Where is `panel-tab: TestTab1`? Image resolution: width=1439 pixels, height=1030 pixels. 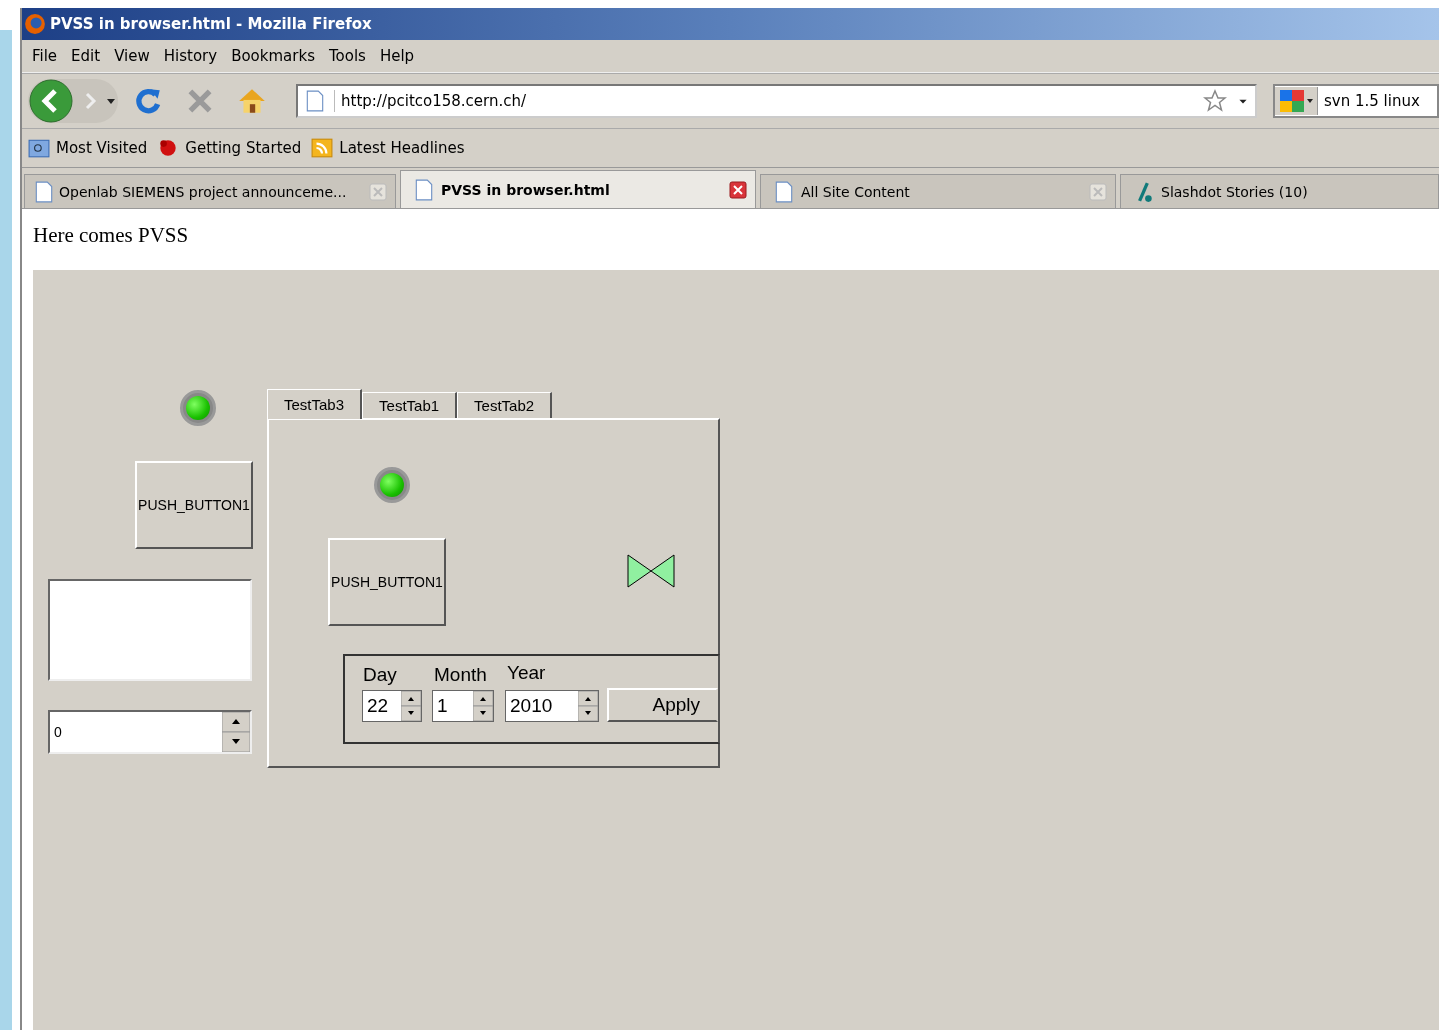 panel-tab: TestTab1 is located at coordinates (410, 405).